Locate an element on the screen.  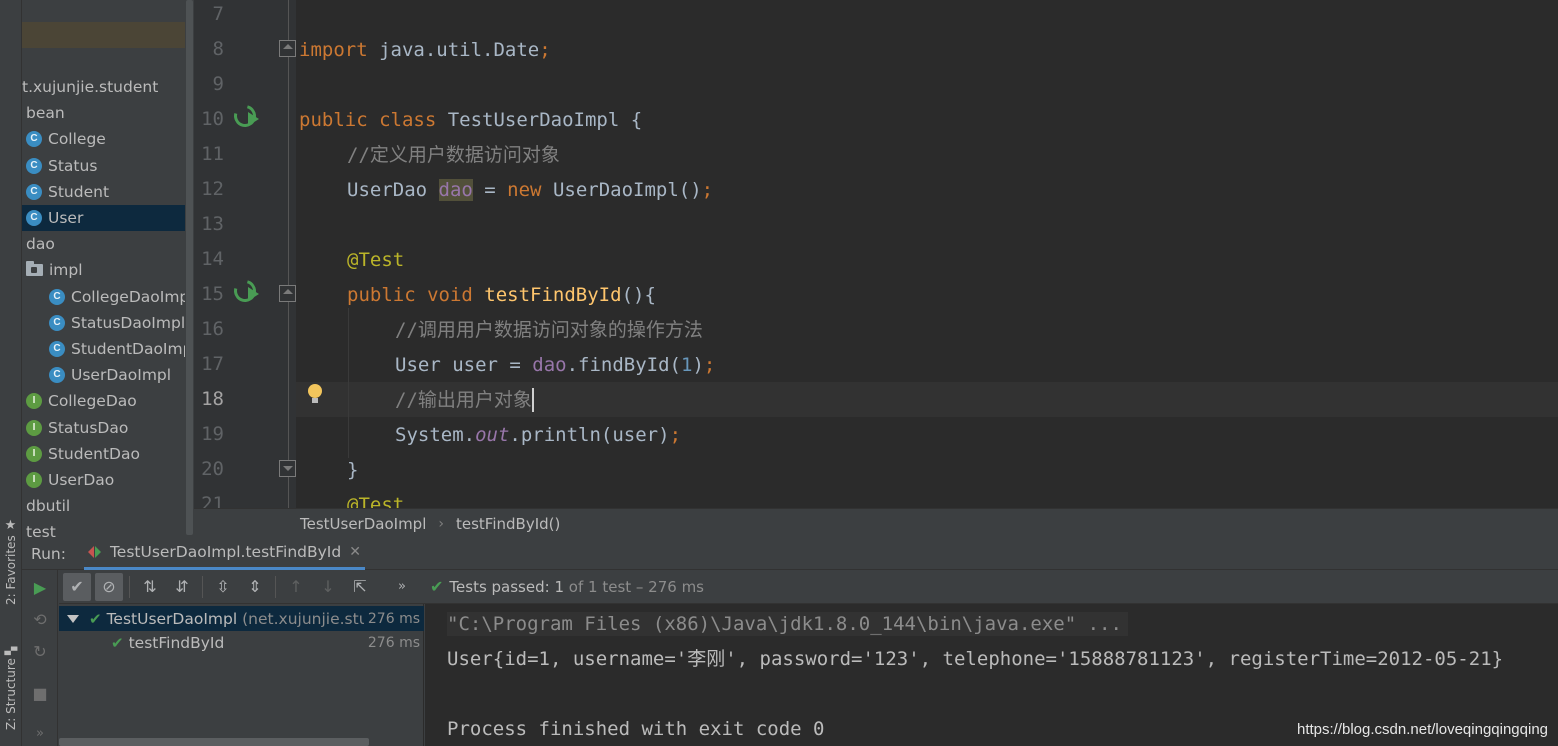
code-line-12: UserDao dao = new UserDaoImpl(); is located at coordinates (530, 190).